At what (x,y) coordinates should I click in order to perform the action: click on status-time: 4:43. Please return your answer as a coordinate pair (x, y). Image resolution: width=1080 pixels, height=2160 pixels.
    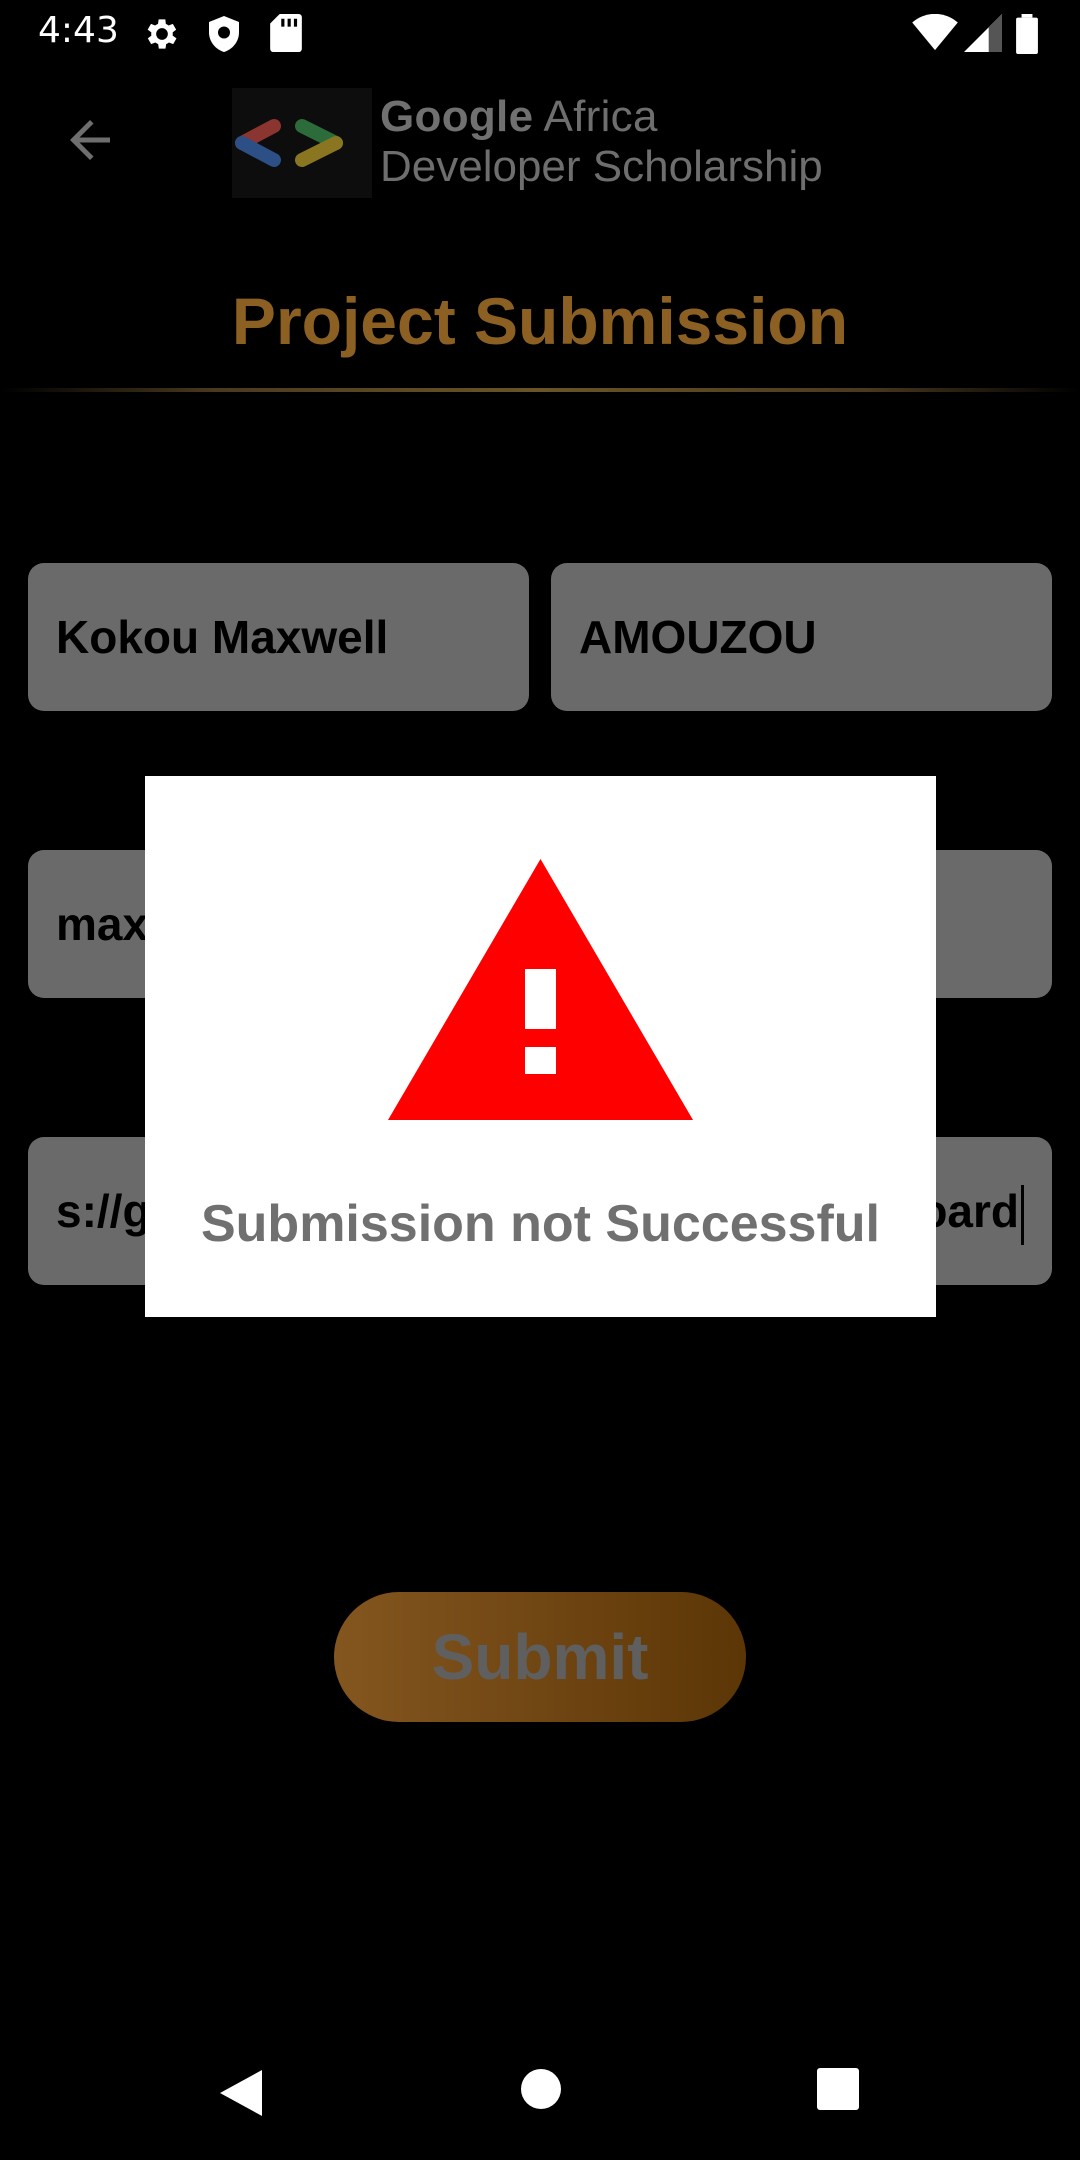
    Looking at the image, I should click on (78, 30).